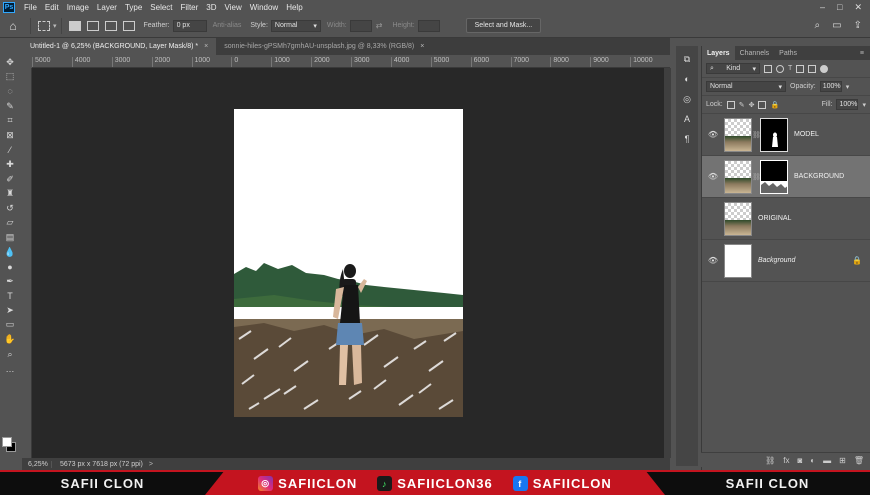 The width and height of the screenshot is (870, 495). I want to click on healing-brush-tool-icon: ✚, so click(10, 164).